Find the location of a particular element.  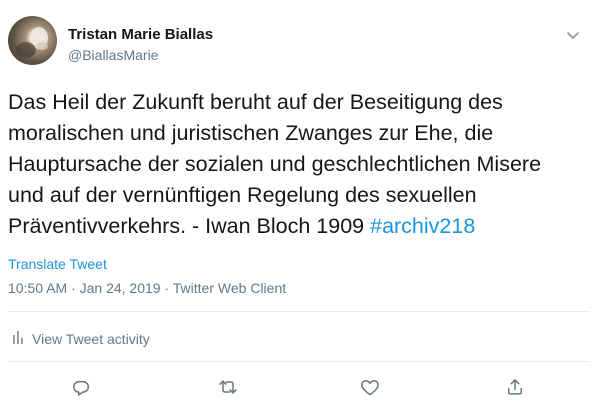

author-names: Tristan Marie Biallas @BiallasMarie is located at coordinates (140, 45).